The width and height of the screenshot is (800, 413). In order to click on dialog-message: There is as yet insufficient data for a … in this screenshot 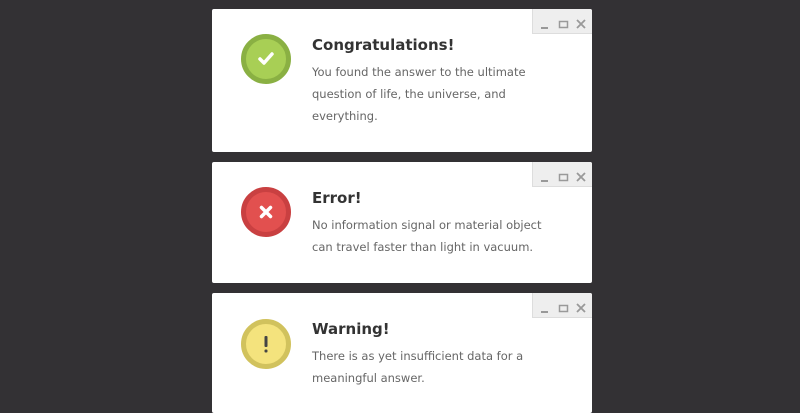, I will do `click(418, 367)`.